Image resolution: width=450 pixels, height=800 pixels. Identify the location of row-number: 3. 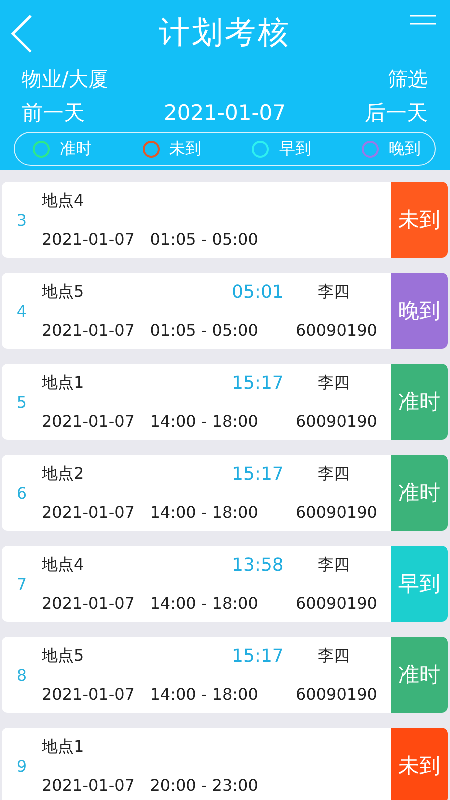
(22, 220).